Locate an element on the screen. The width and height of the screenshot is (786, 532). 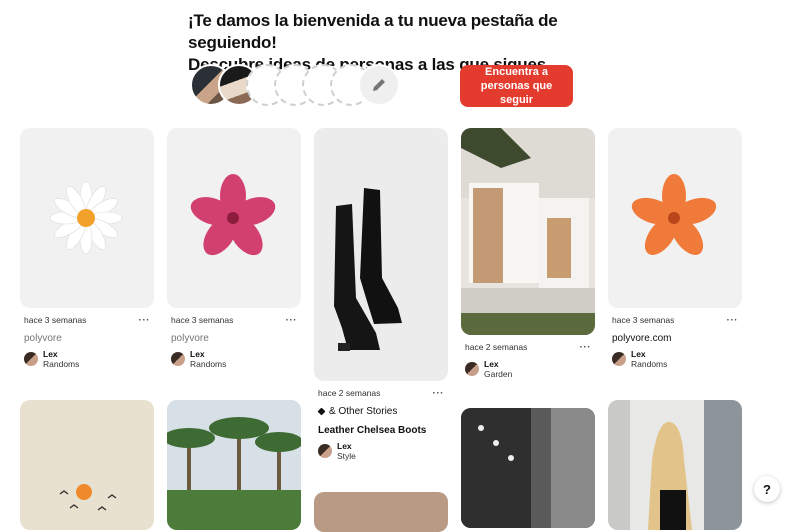
boots-image is located at coordinates (368, 269).